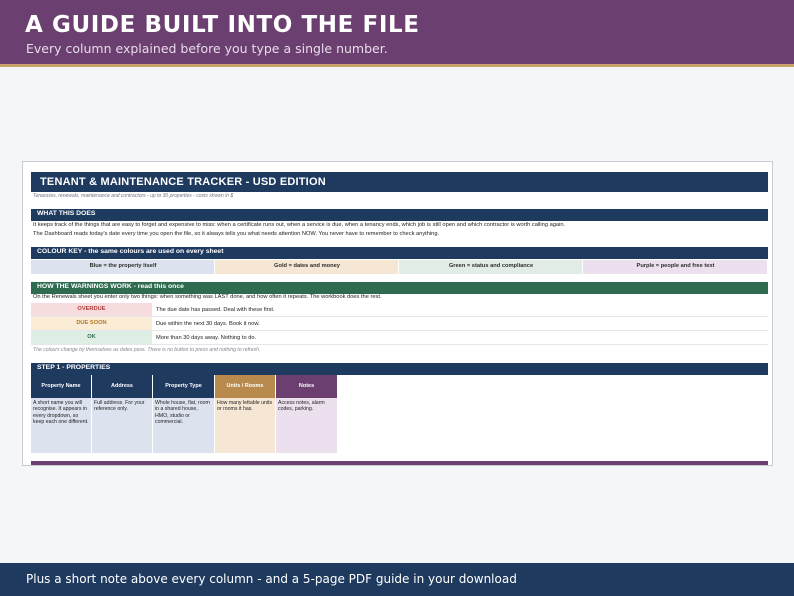 This screenshot has height=596, width=794. I want to click on column-note-text: How many lettable units or rooms it has., so click(245, 406).